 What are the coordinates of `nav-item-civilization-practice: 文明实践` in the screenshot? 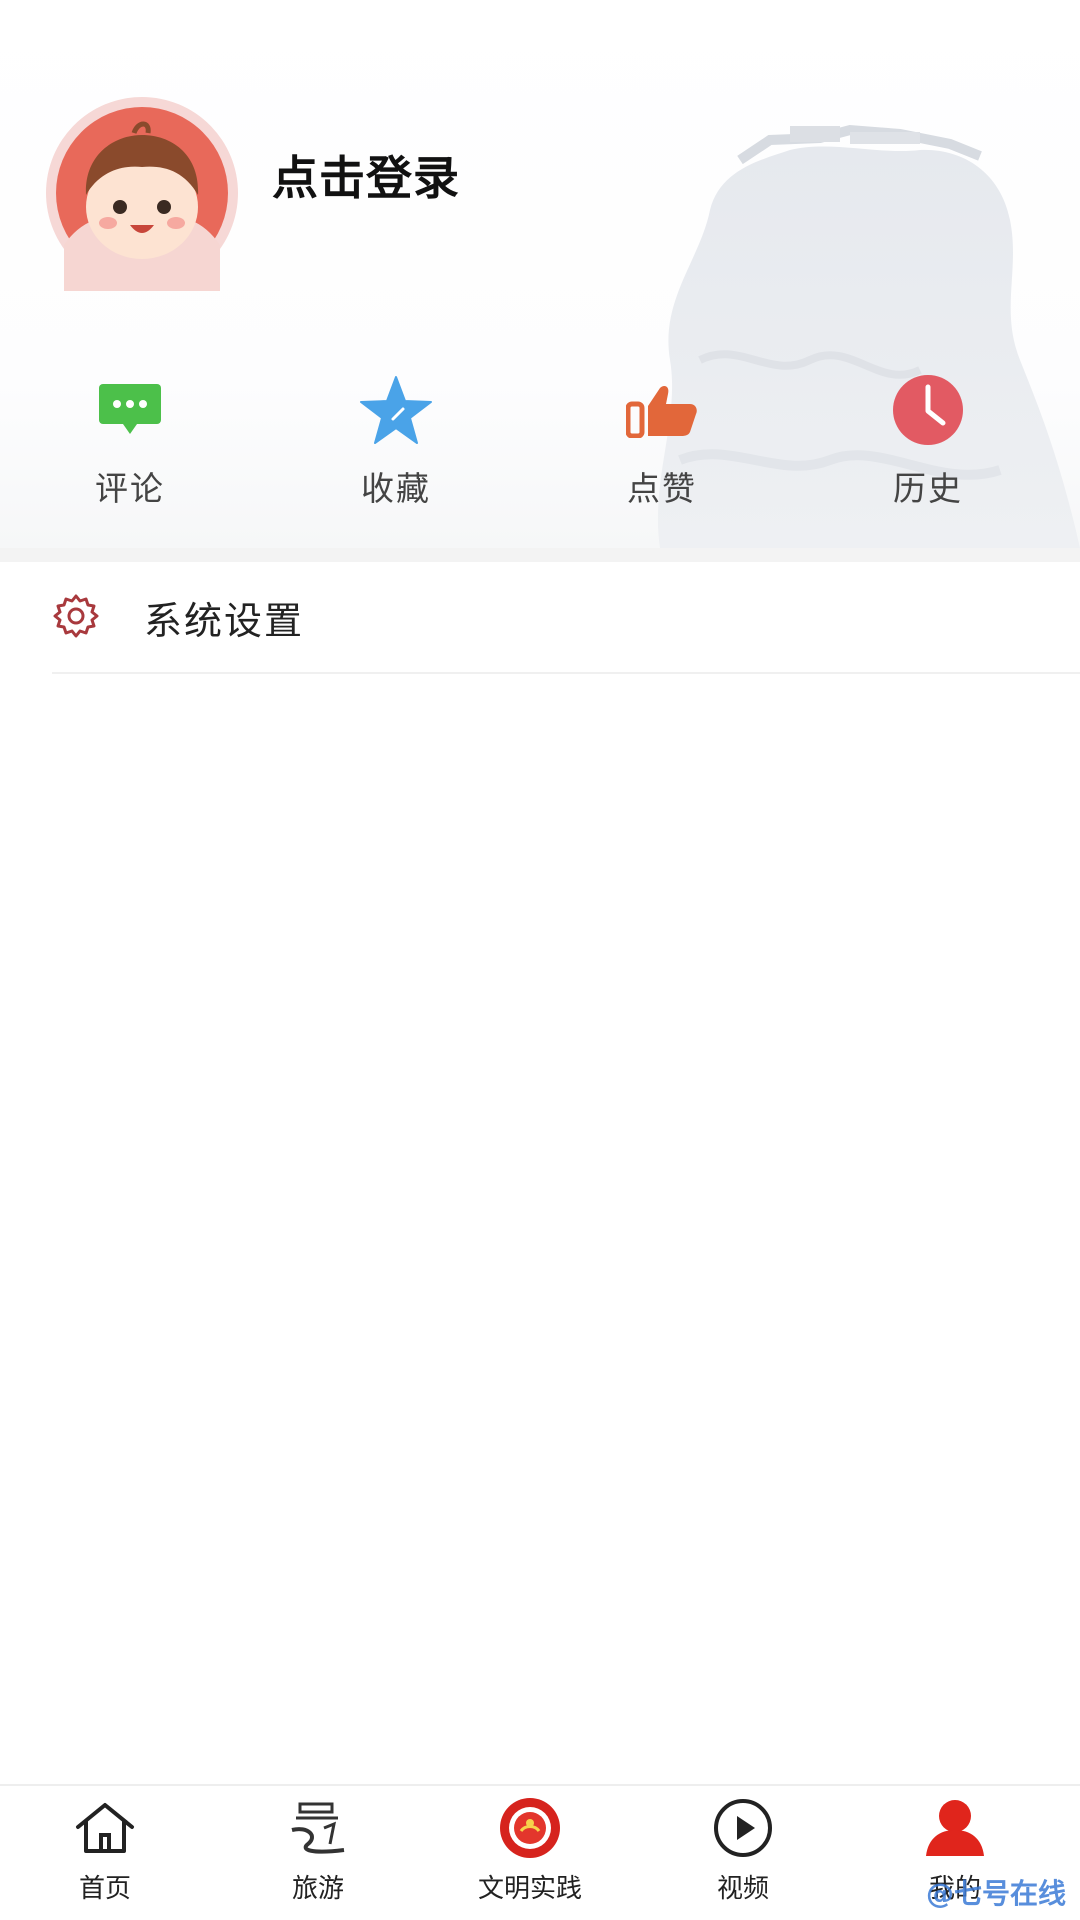 It's located at (530, 1856).